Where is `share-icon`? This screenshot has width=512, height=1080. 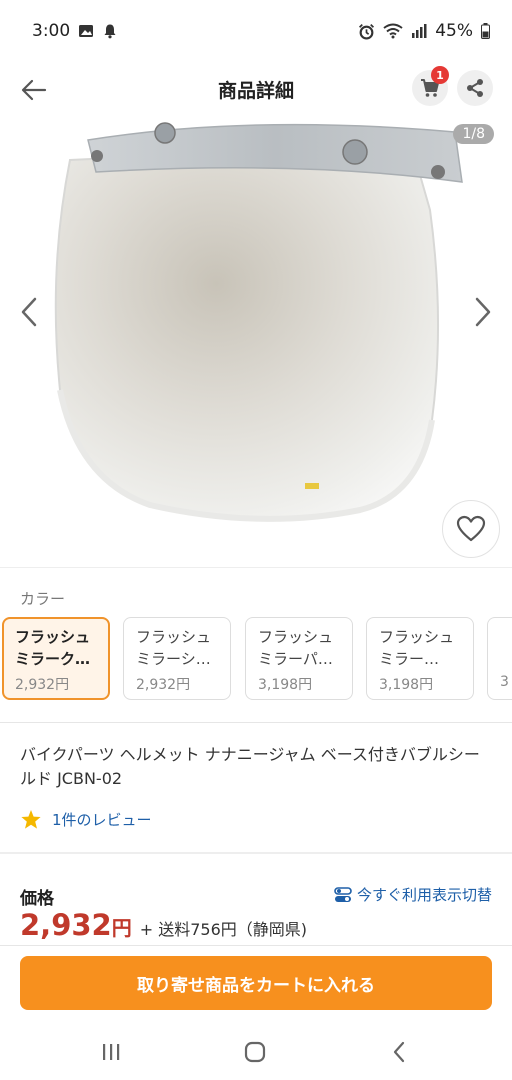 share-icon is located at coordinates (475, 88).